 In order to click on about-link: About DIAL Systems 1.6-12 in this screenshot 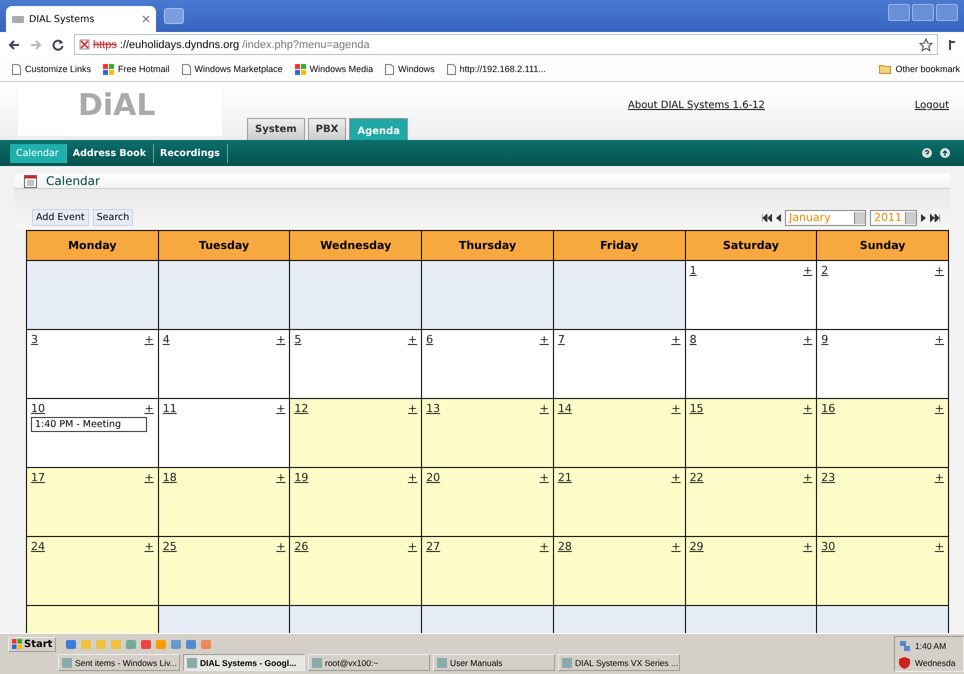, I will do `click(696, 105)`.